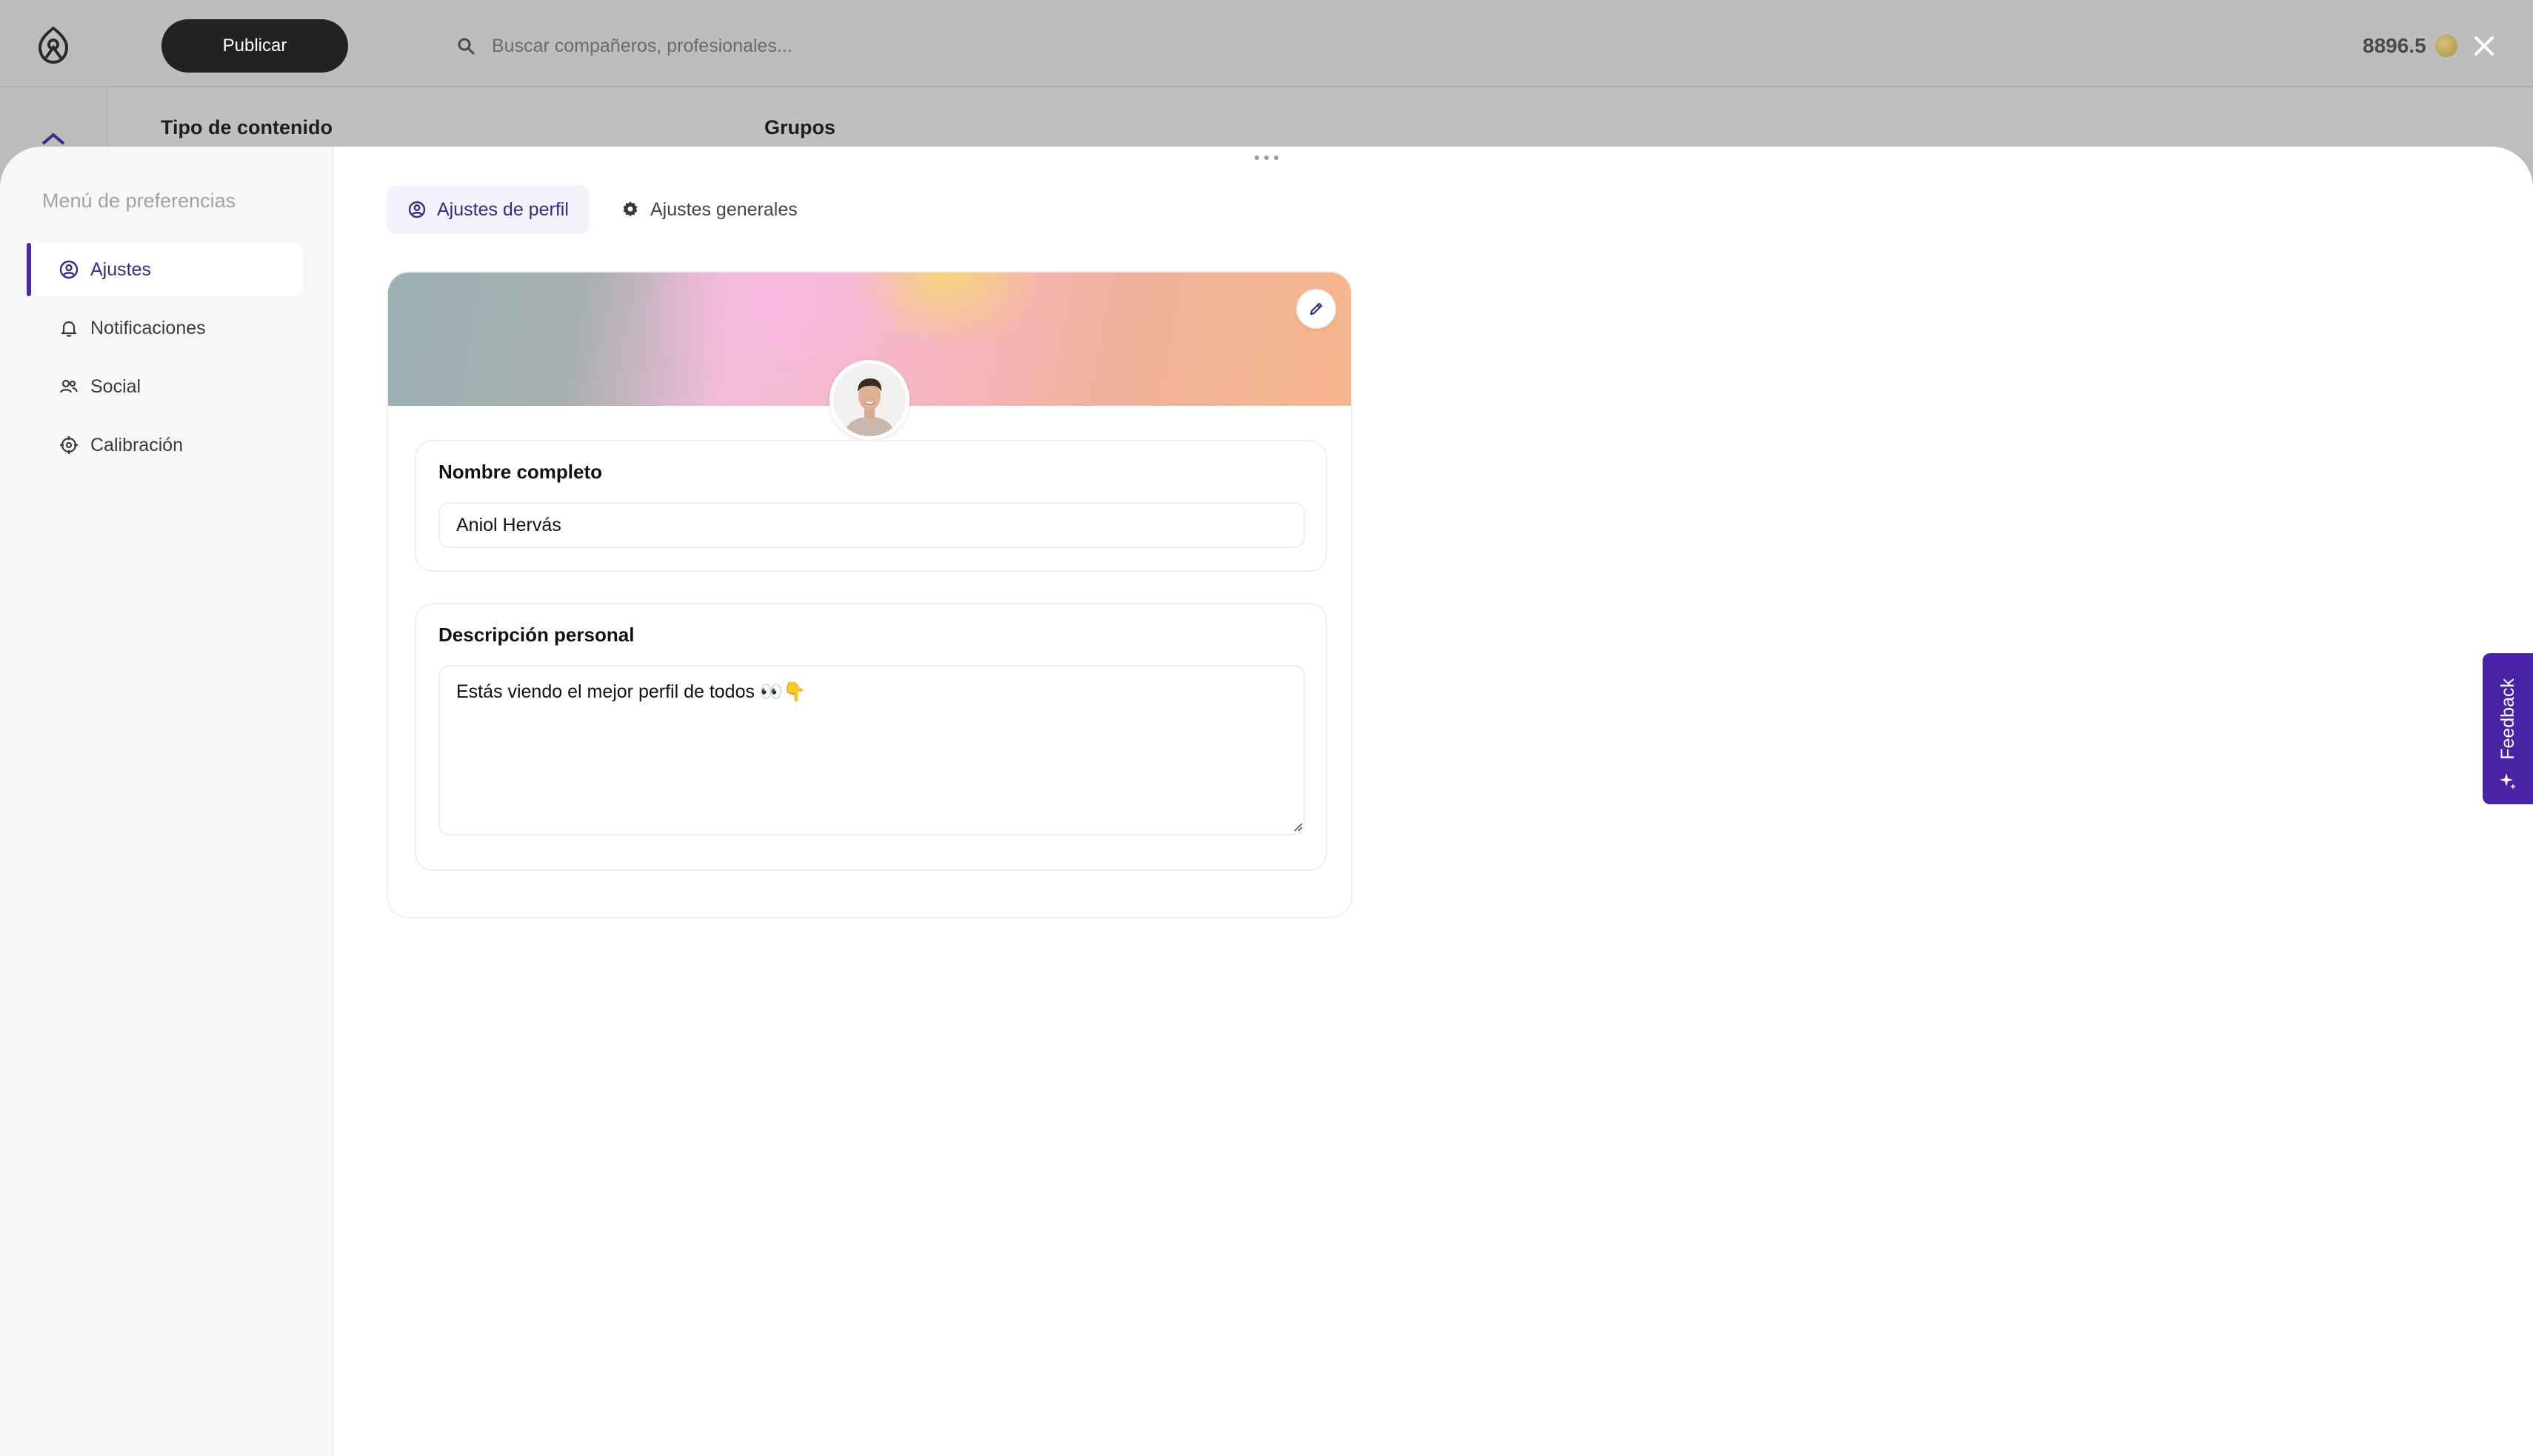 The width and height of the screenshot is (2533, 1456). Describe the element at coordinates (137, 445) in the screenshot. I see `sidebar-item-label: Calibración` at that location.